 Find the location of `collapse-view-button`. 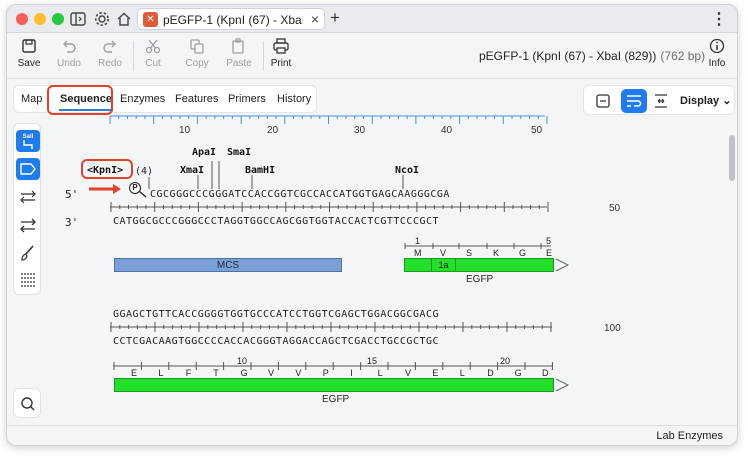

collapse-view-button is located at coordinates (603, 101).